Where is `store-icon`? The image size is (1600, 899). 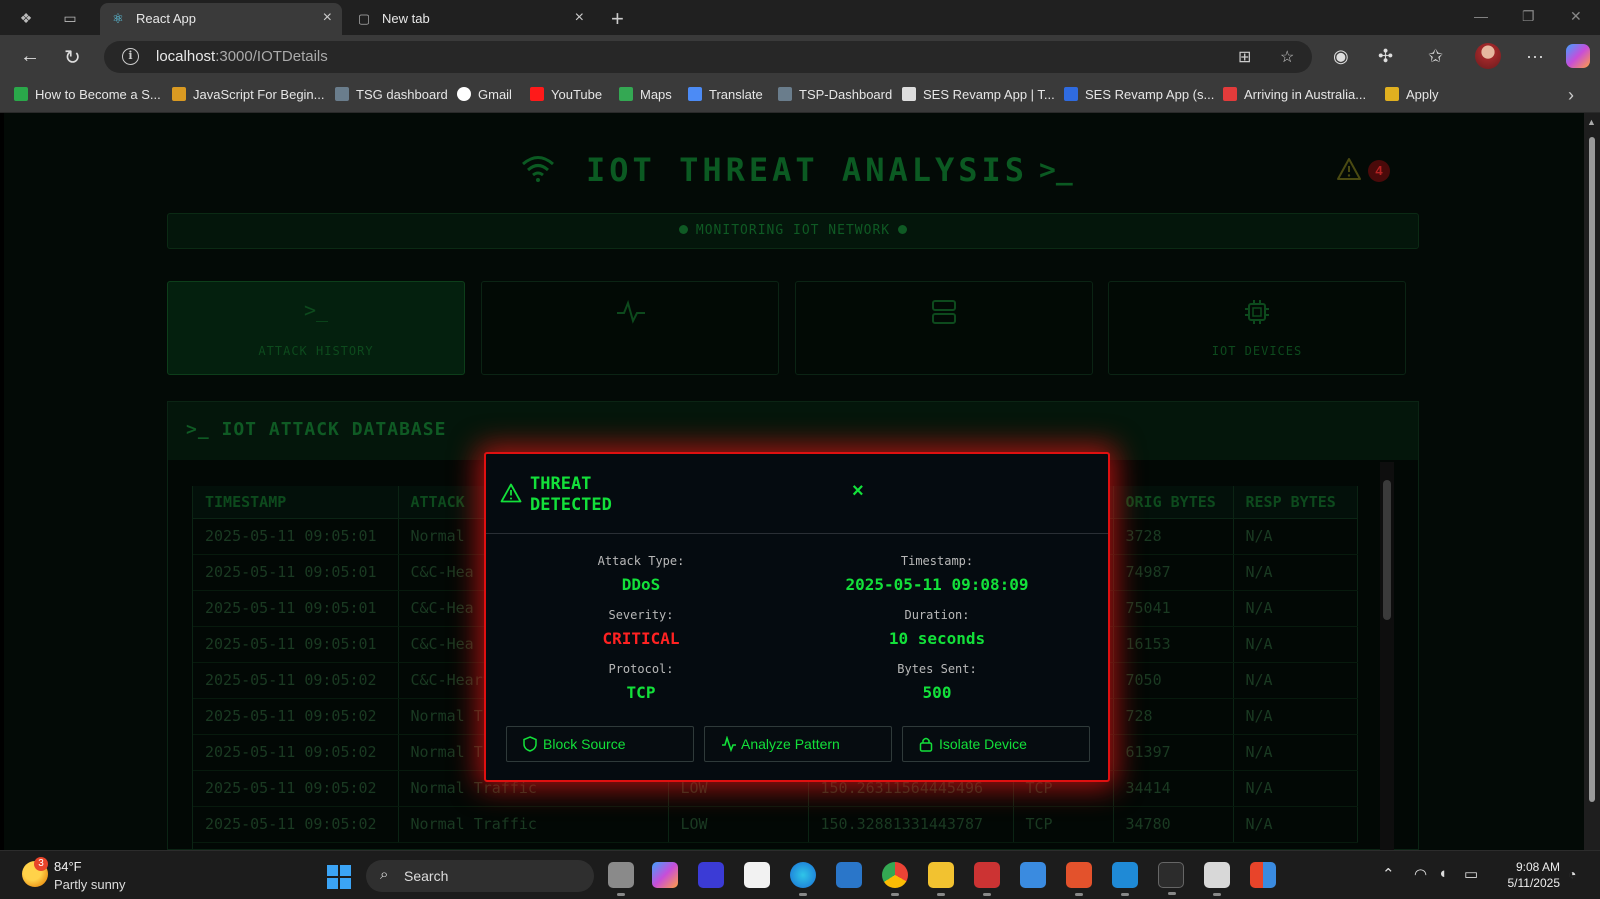 store-icon is located at coordinates (757, 875).